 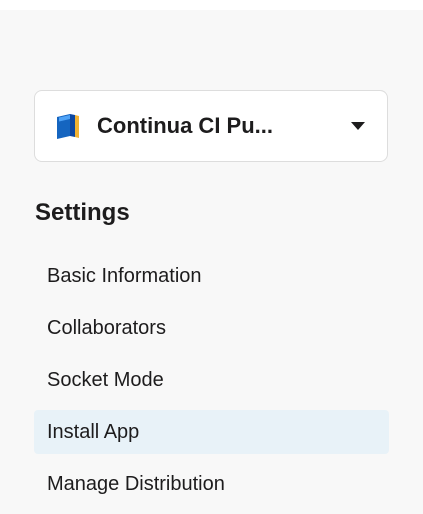 What do you see at coordinates (211, 5) in the screenshot?
I see `top-strip` at bounding box center [211, 5].